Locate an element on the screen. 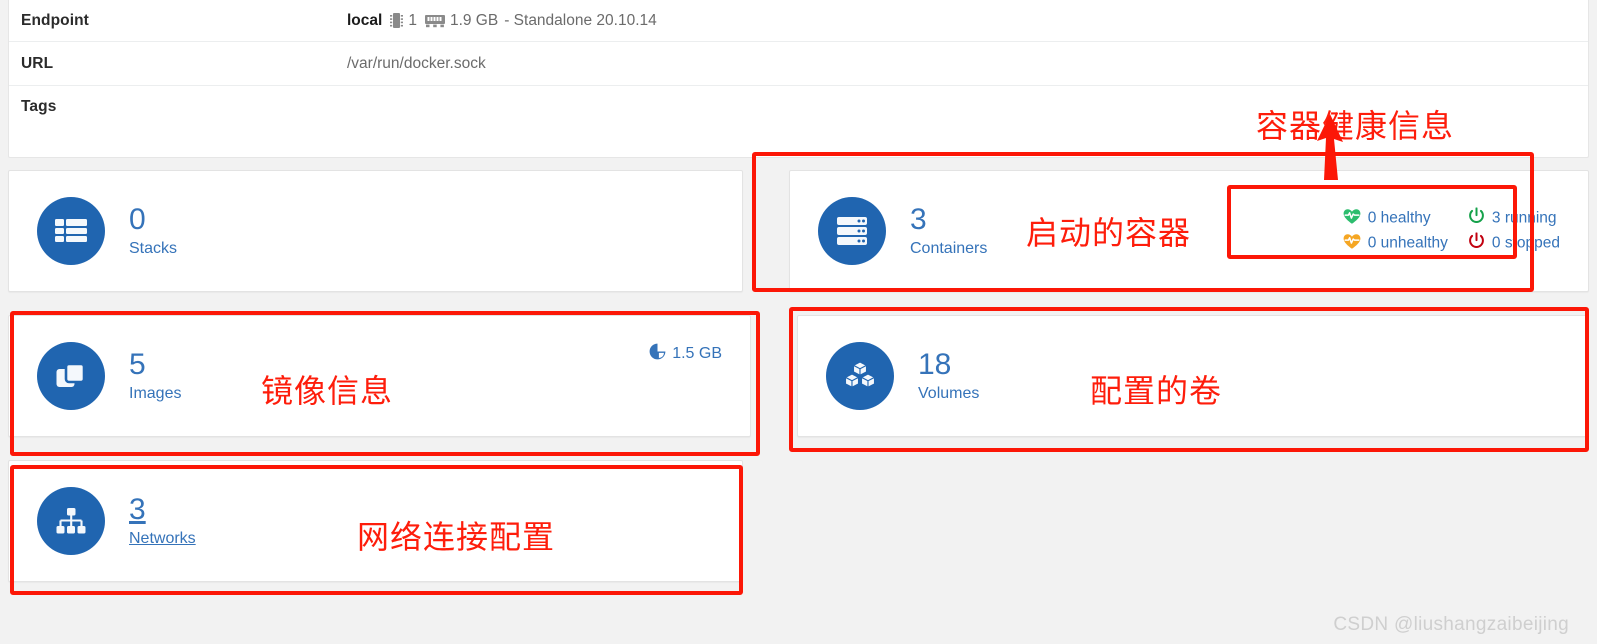 The width and height of the screenshot is (1597, 644). images-count: 5 is located at coordinates (137, 364).